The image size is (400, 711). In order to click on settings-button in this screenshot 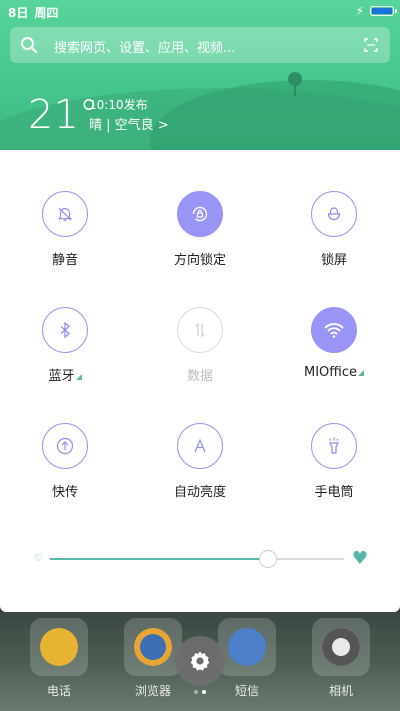, I will do `click(200, 661)`.